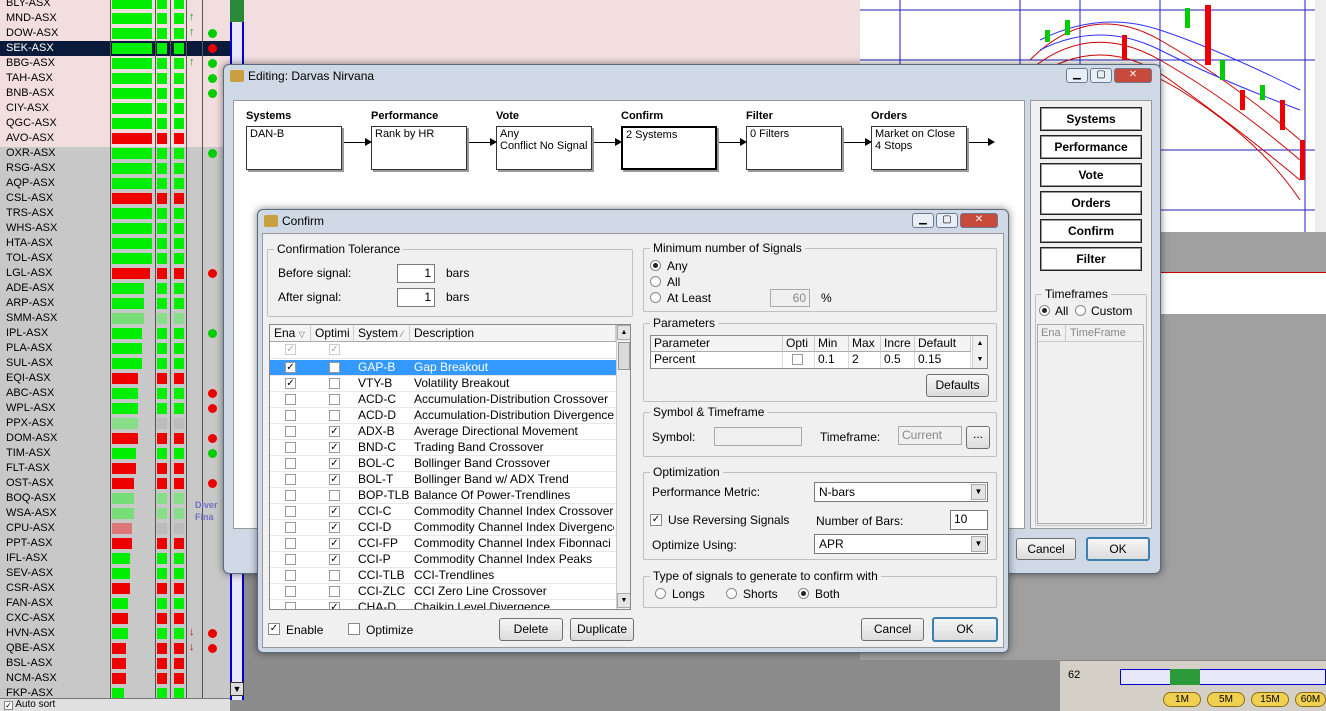 The height and width of the screenshot is (711, 1326). Describe the element at coordinates (692, 77) in the screenshot. I see `editing-window-titlebar: Editing: Darvas Nirvana` at that location.